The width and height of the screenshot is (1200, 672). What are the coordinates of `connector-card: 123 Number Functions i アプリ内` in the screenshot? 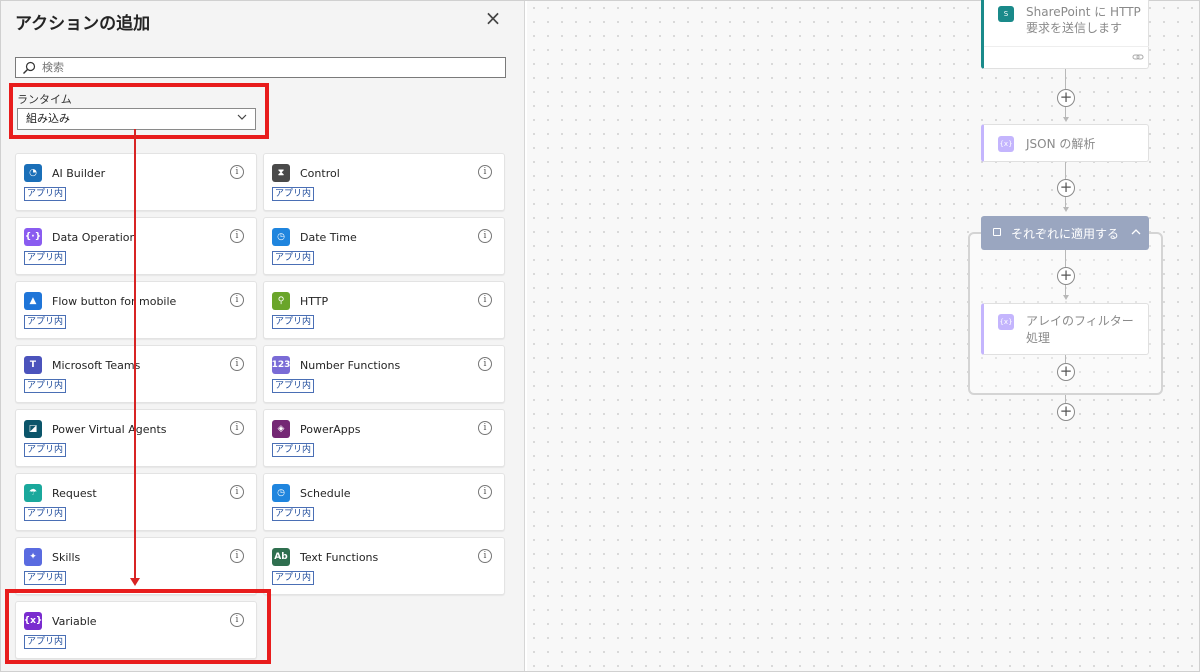 It's located at (384, 374).